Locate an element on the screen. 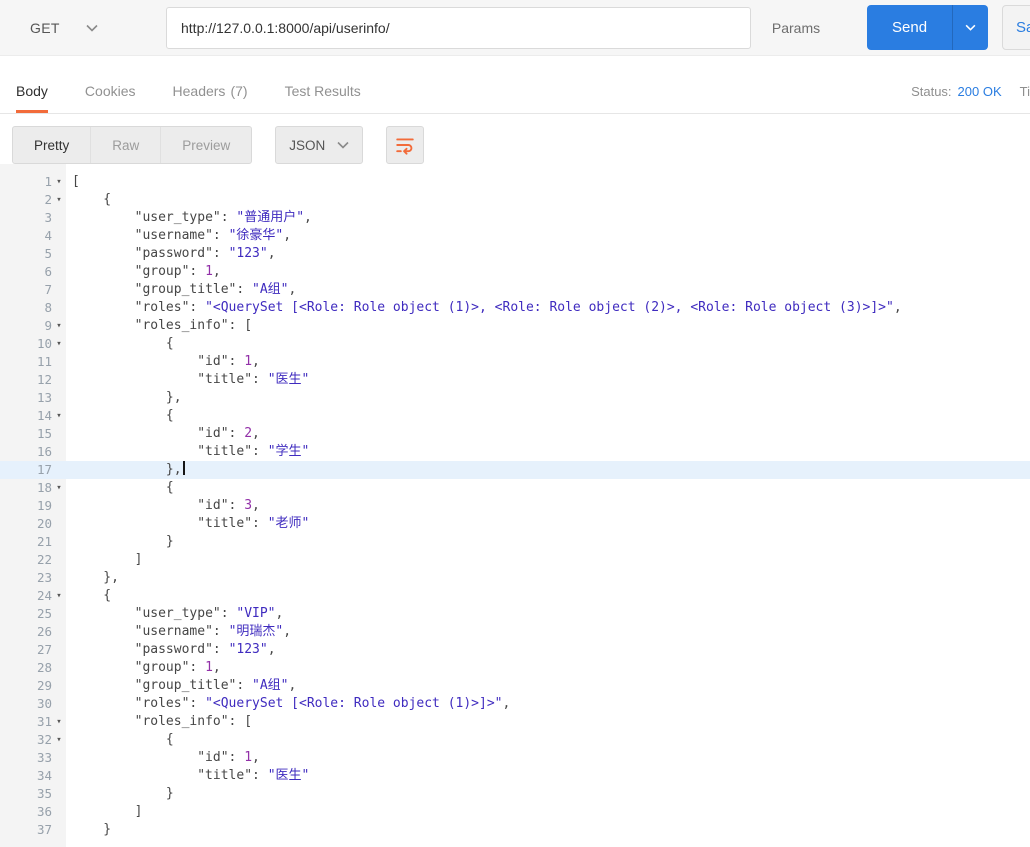 The height and width of the screenshot is (847, 1030). code-line: 1 ▾ [ is located at coordinates (515, 182).